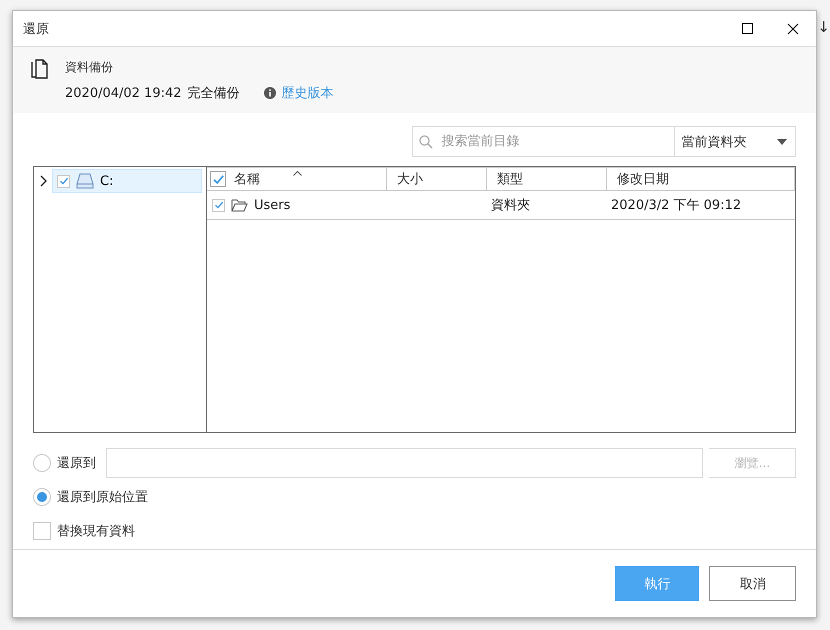 This screenshot has height=630, width=830. Describe the element at coordinates (426, 141) in the screenshot. I see `search-icon` at that location.